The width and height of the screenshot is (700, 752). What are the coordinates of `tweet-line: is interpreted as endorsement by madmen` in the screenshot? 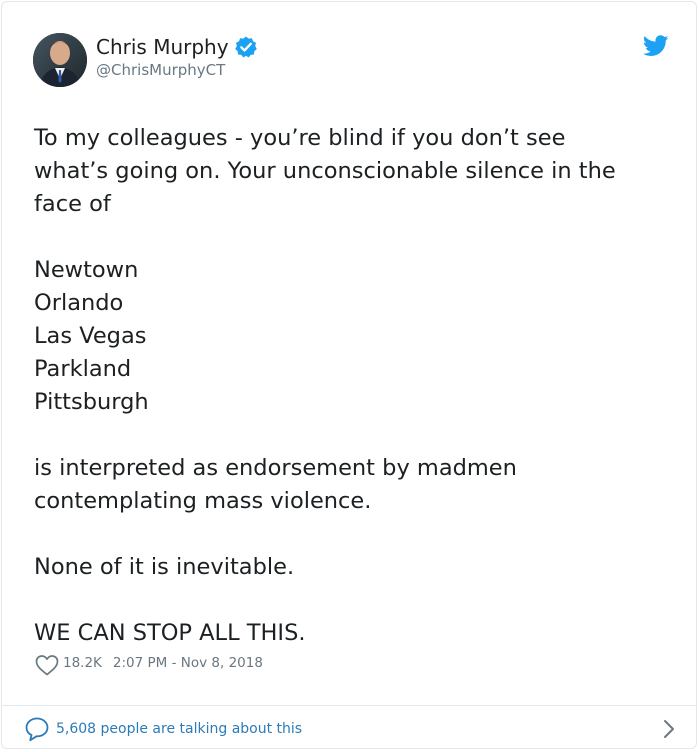 It's located at (275, 468).